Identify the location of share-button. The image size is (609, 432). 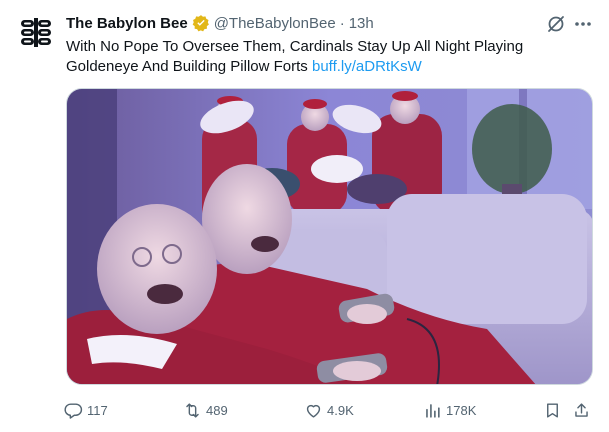
(583, 410).